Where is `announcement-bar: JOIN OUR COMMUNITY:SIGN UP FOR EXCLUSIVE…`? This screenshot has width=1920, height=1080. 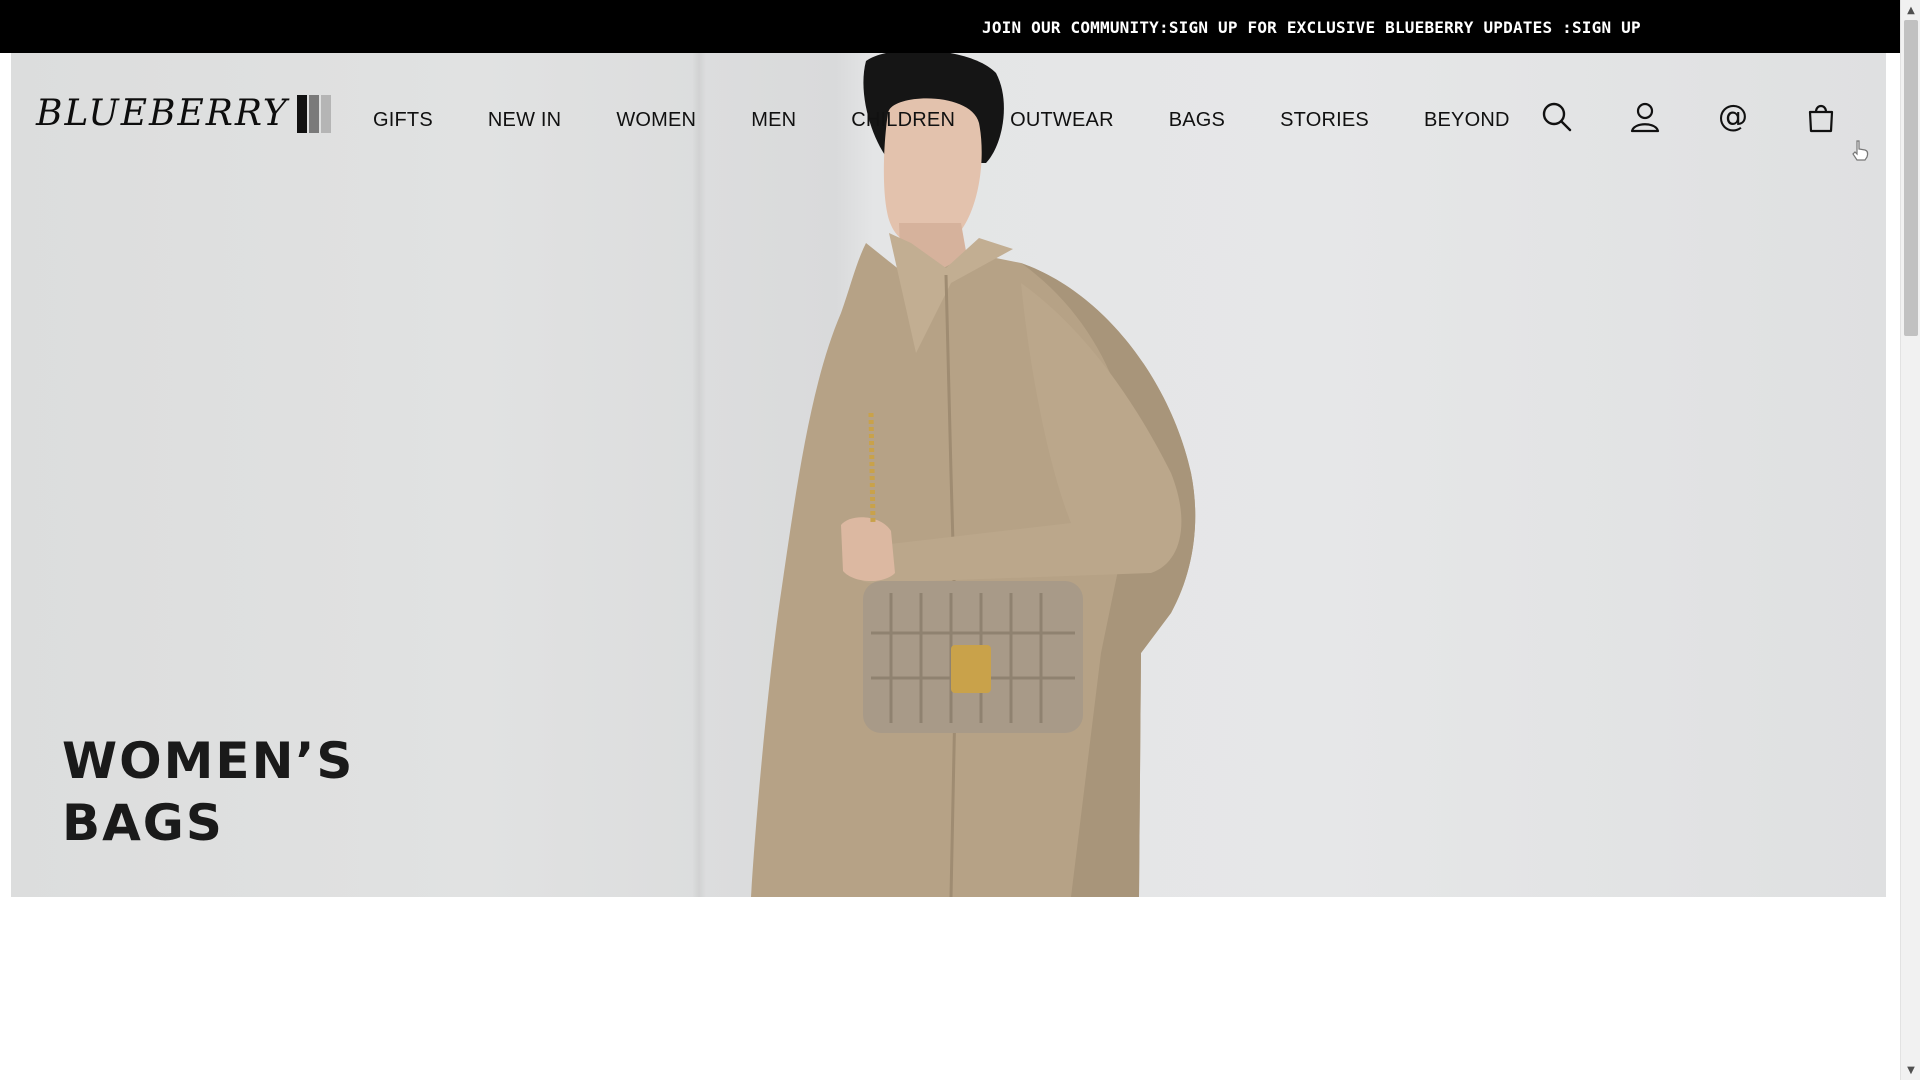 announcement-bar: JOIN OUR COMMUNITY:SIGN UP FOR EXCLUSIVE… is located at coordinates (950, 26).